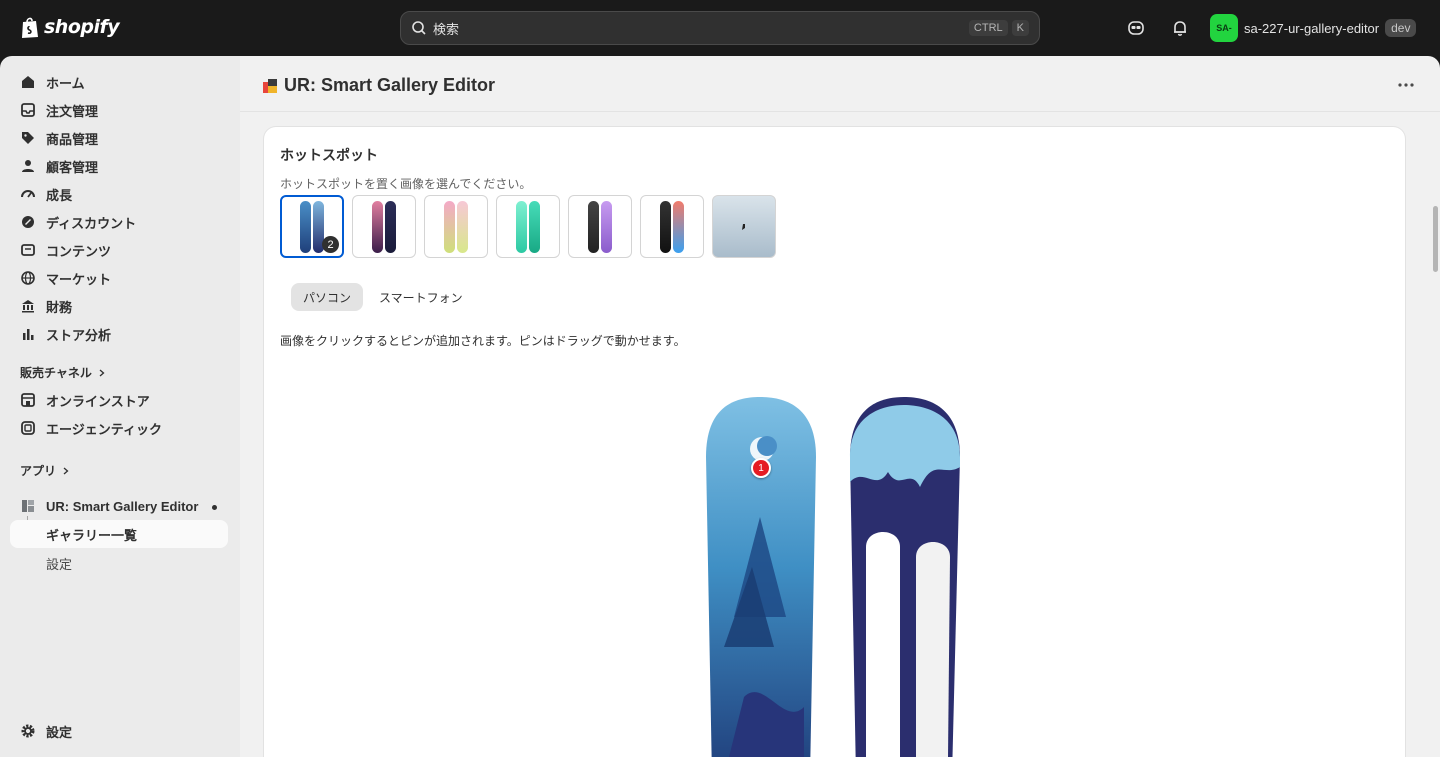 Image resolution: width=1440 pixels, height=757 pixels. What do you see at coordinates (1020, 28) in the screenshot?
I see `shortcut-key-k: K` at bounding box center [1020, 28].